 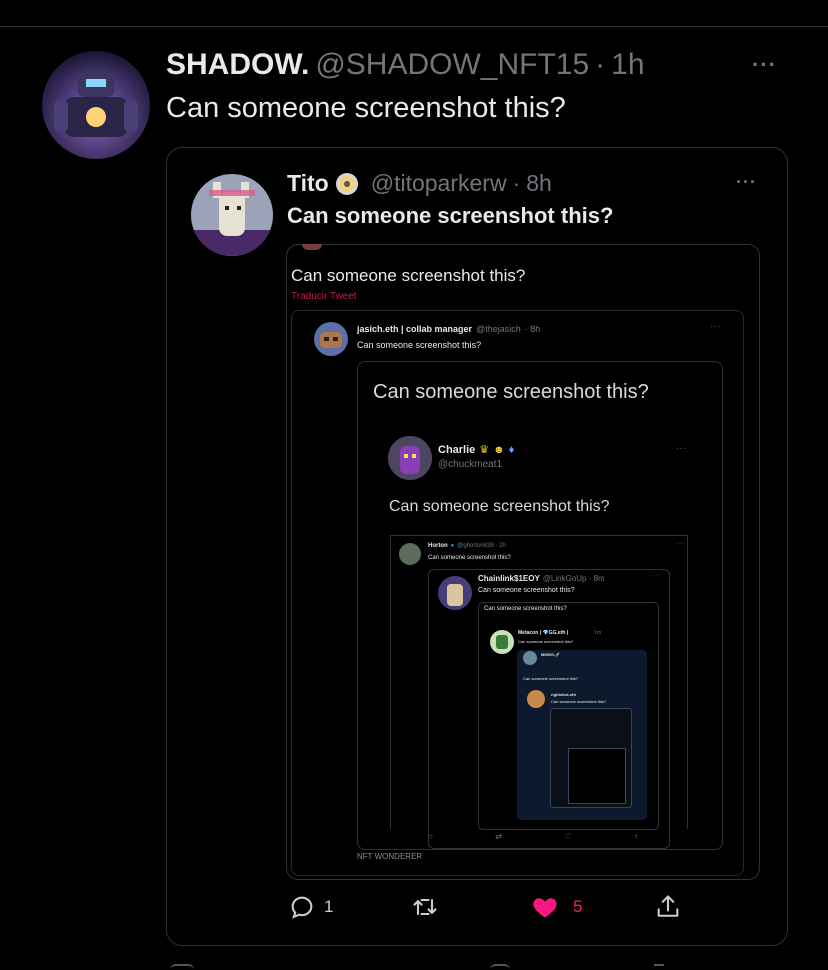 I want to click on disc-icon, so click(x=347, y=184).